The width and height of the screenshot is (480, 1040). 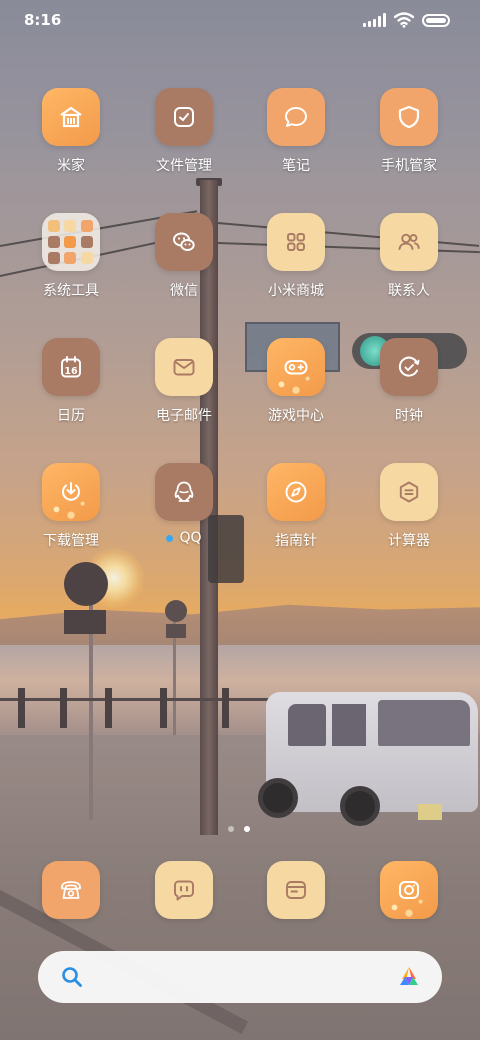 I want to click on app-system-tools: 系统工具, so click(x=71, y=256).